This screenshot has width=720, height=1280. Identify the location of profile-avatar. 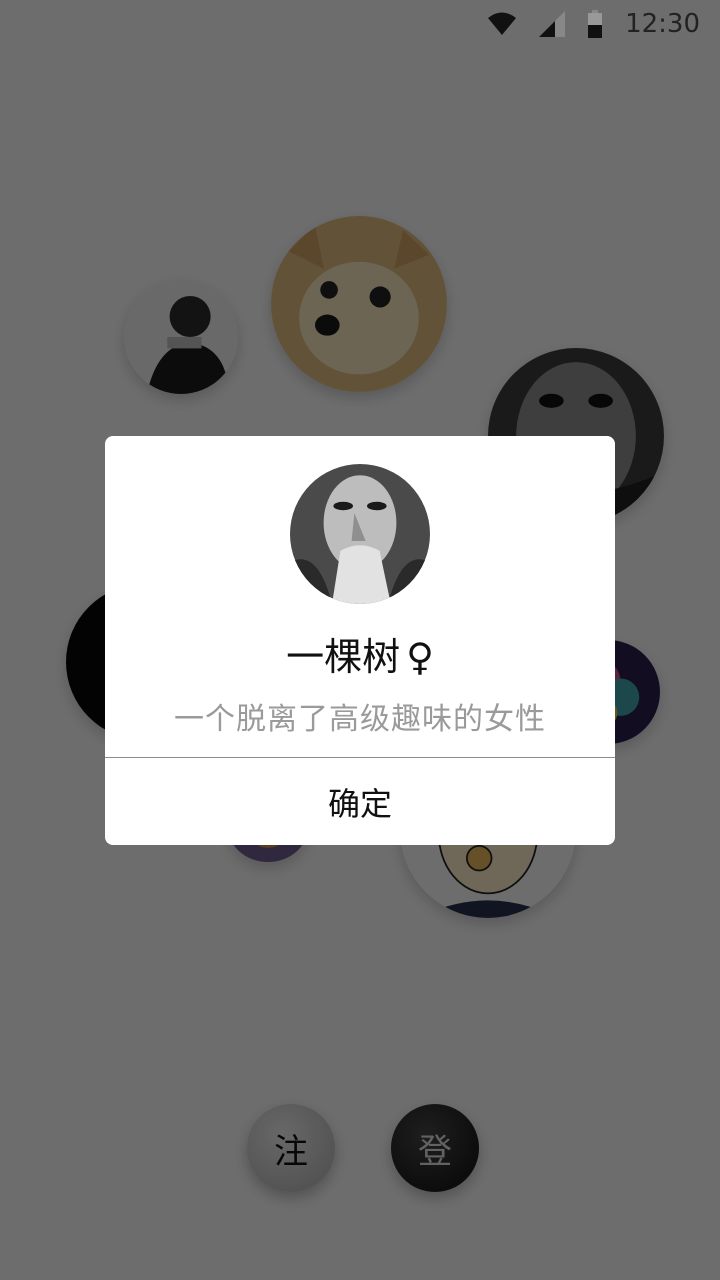
(360, 534).